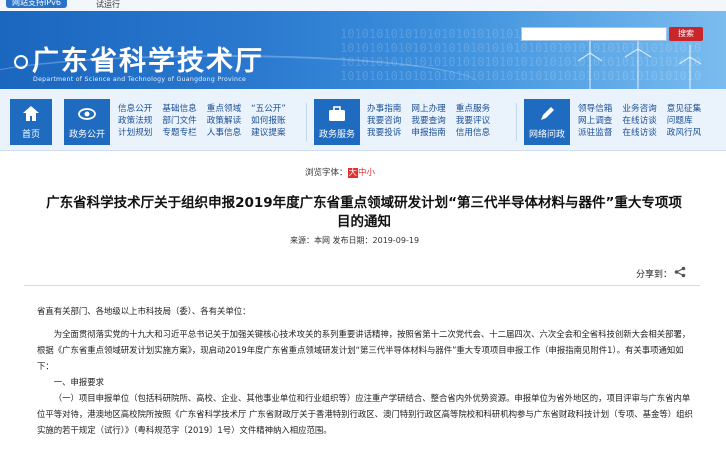 Image resolution: width=726 pixels, height=450 pixels. Describe the element at coordinates (546, 135) in the screenshot. I see `nav-interaction-label: 网络问政` at that location.